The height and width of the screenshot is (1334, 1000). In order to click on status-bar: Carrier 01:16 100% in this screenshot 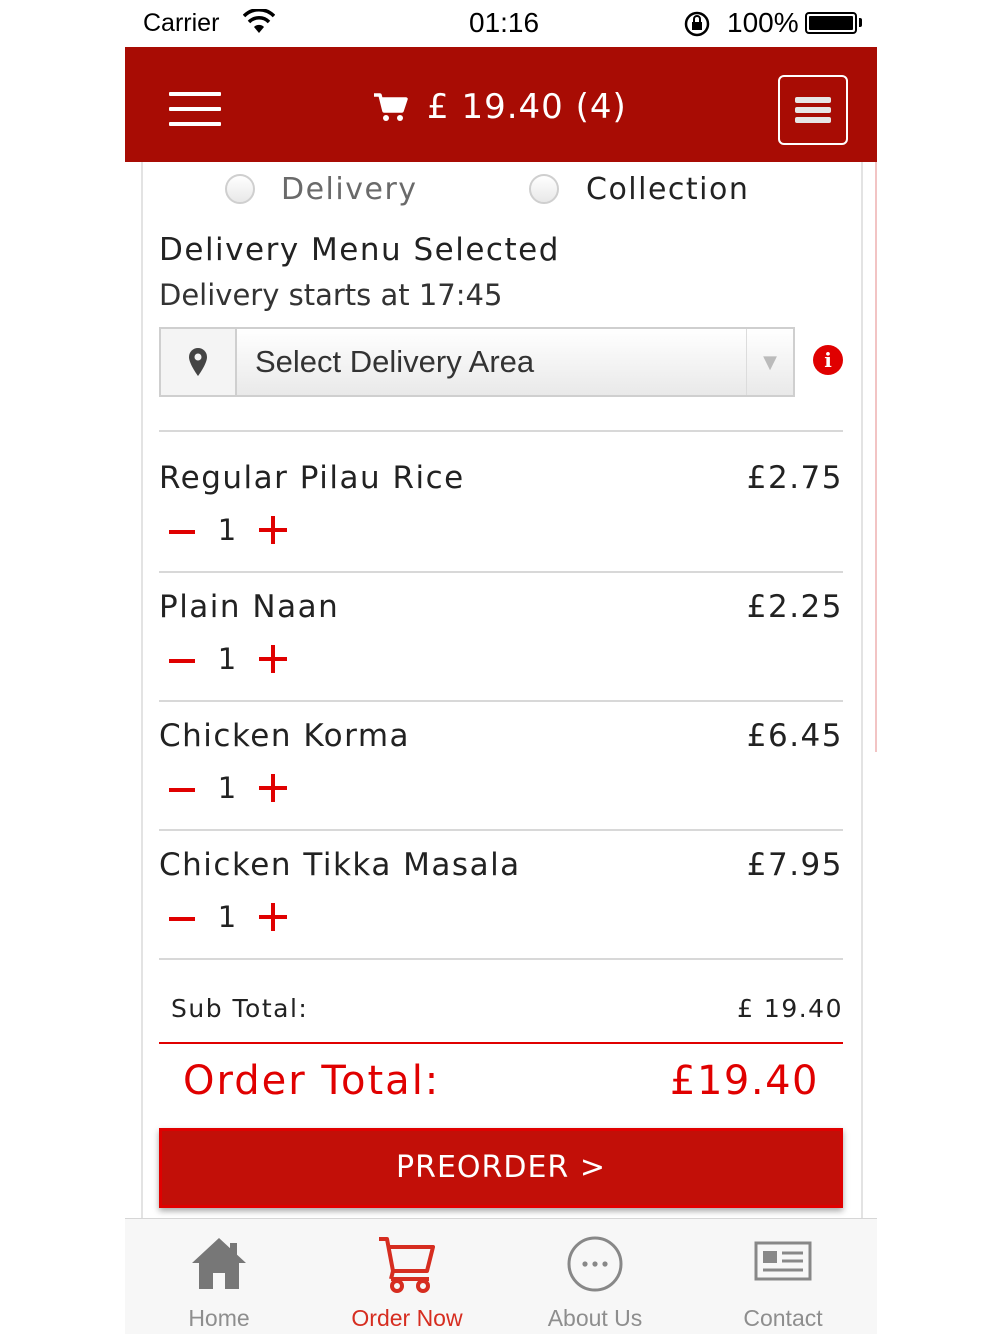, I will do `click(501, 23)`.